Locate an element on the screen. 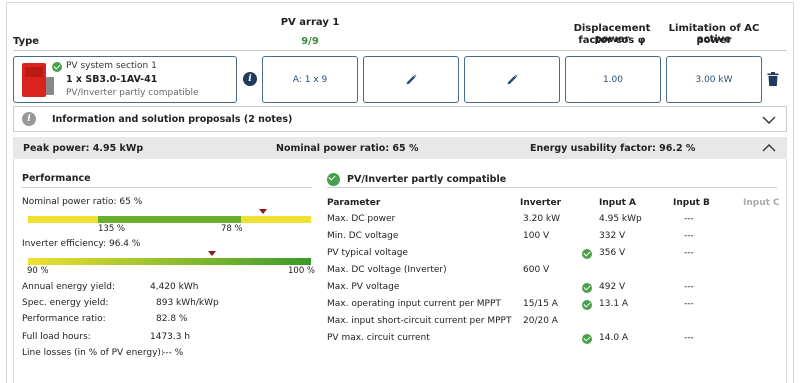 Image resolution: width=800 pixels, height=383 pixels. ac-limit-value: 3.00 kW is located at coordinates (714, 79).